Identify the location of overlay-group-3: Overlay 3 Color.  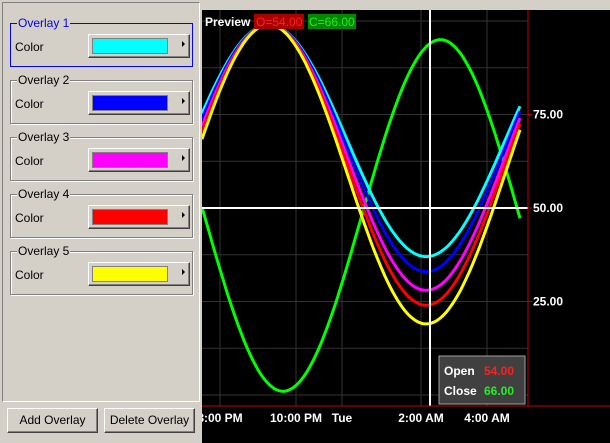
(101, 155).